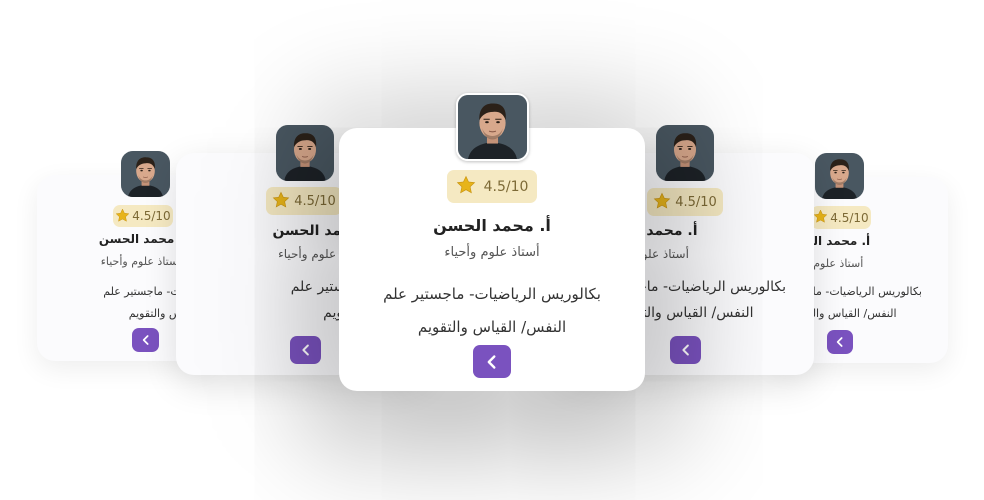  Describe the element at coordinates (492, 225) in the screenshot. I see `teacher-name: أ. محمد الحسن` at that location.